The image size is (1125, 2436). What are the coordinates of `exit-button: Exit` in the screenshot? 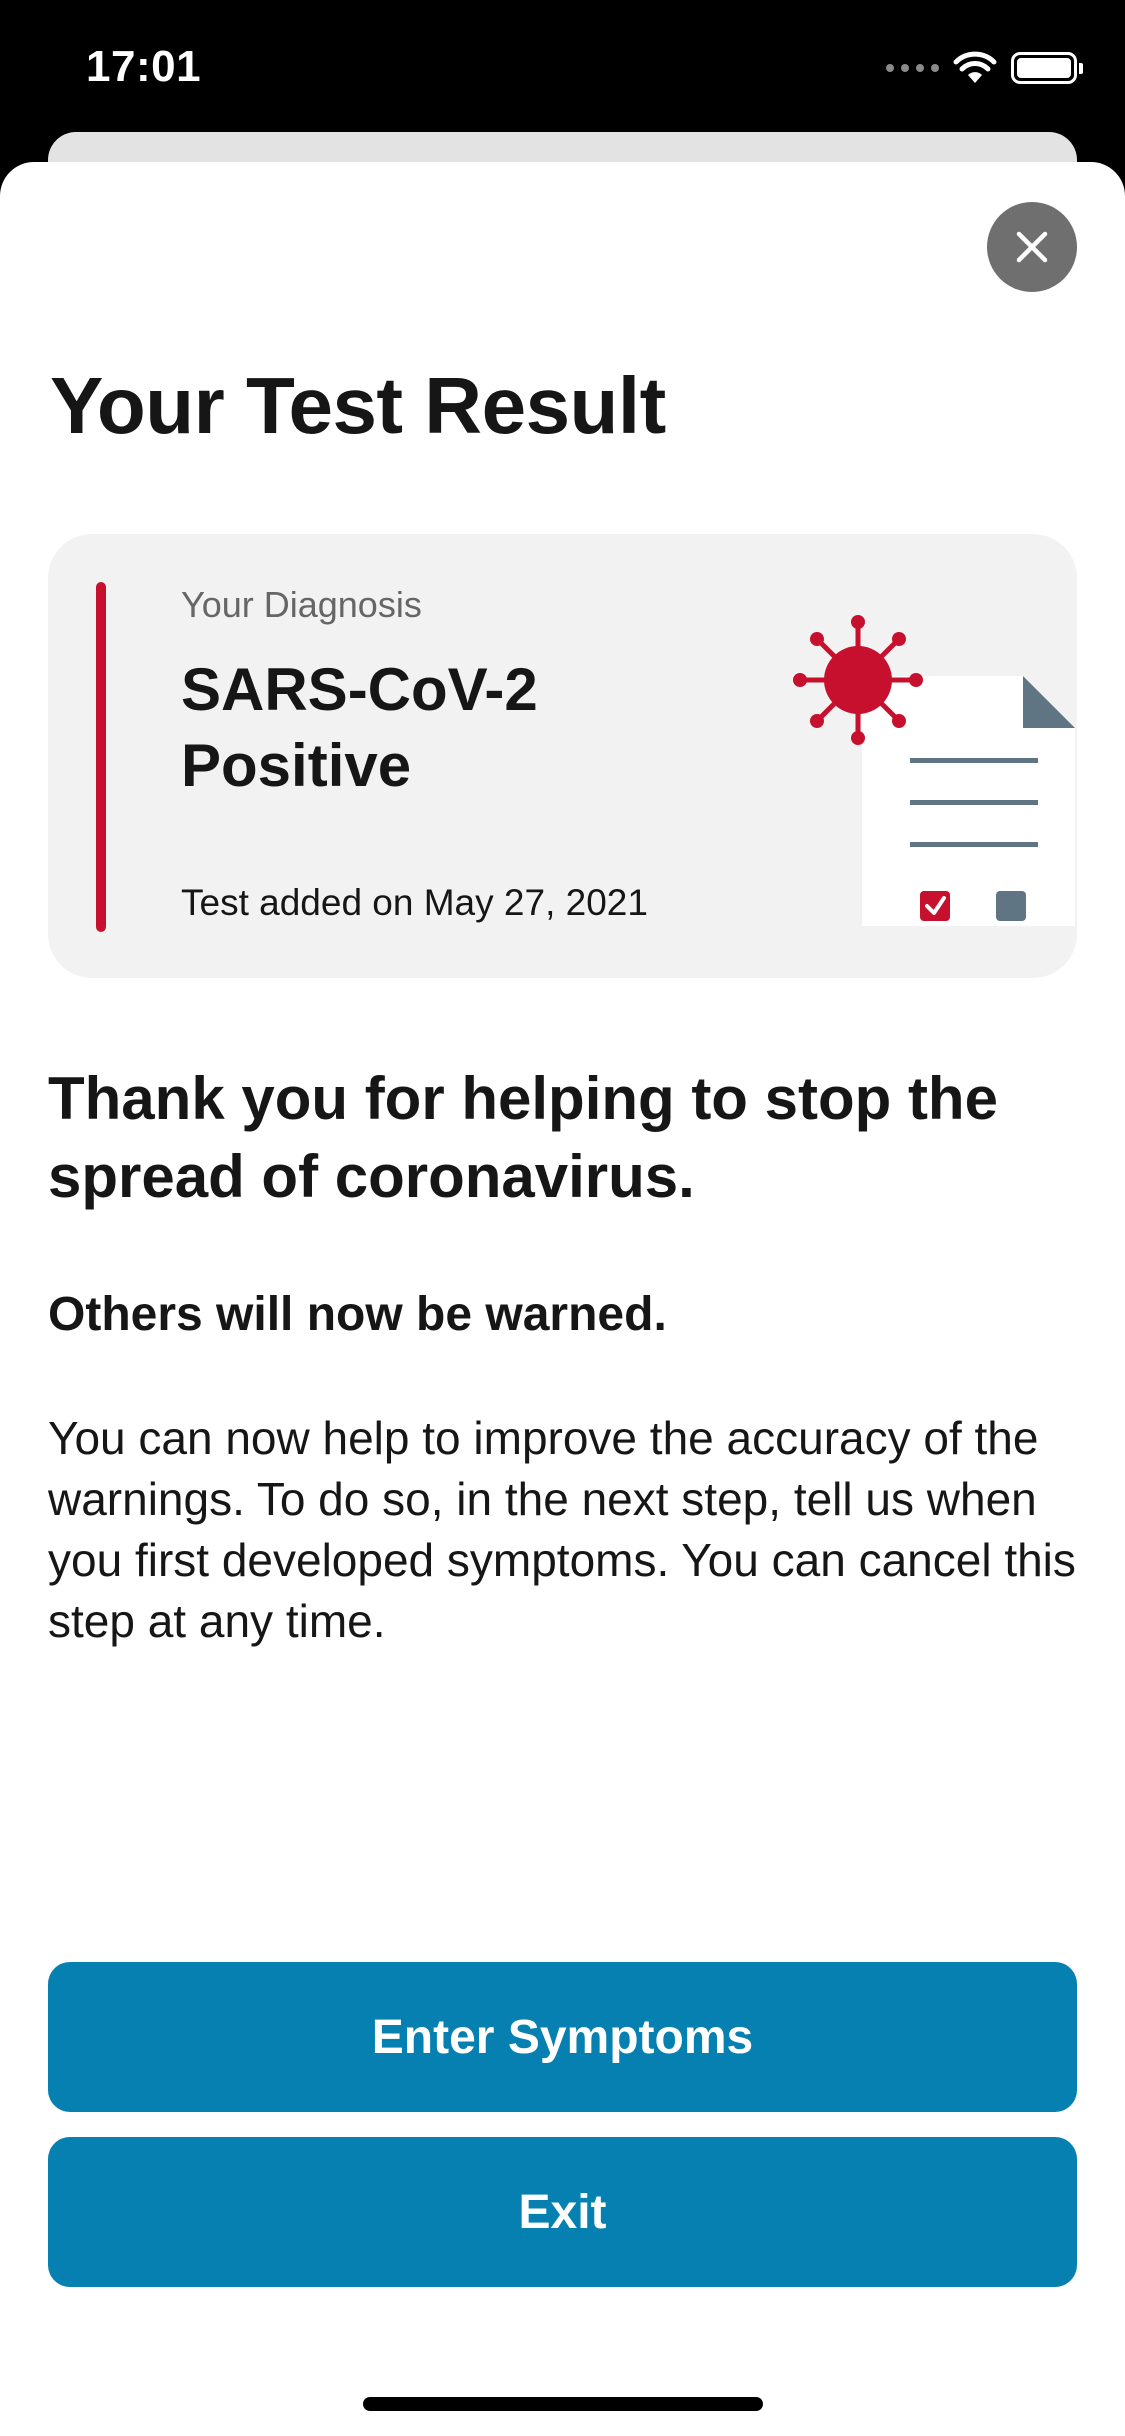 It's located at (562, 2212).